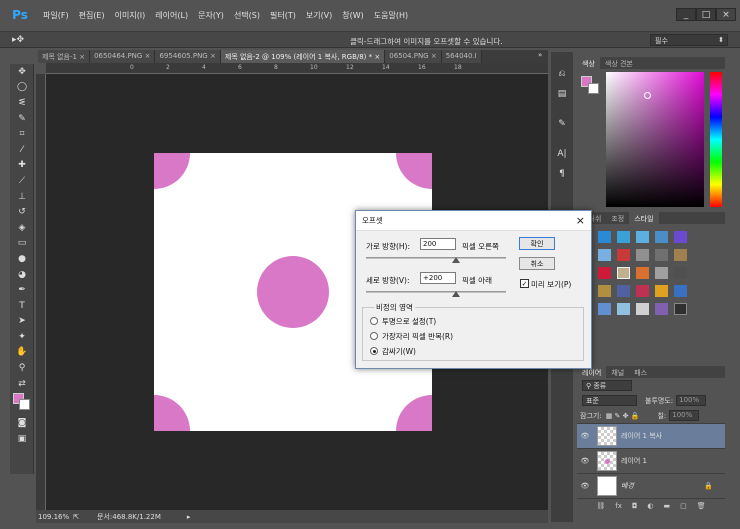 The height and width of the screenshot is (529, 740). What do you see at coordinates (562, 124) in the screenshot?
I see `brush-preset-icon: ✎` at bounding box center [562, 124].